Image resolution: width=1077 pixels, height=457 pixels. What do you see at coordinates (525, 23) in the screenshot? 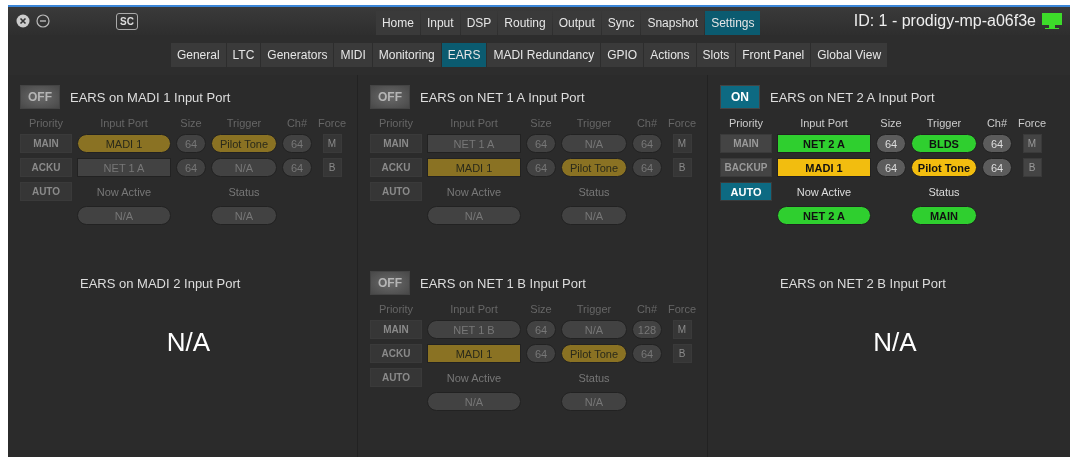
I see `tab: Routing` at bounding box center [525, 23].